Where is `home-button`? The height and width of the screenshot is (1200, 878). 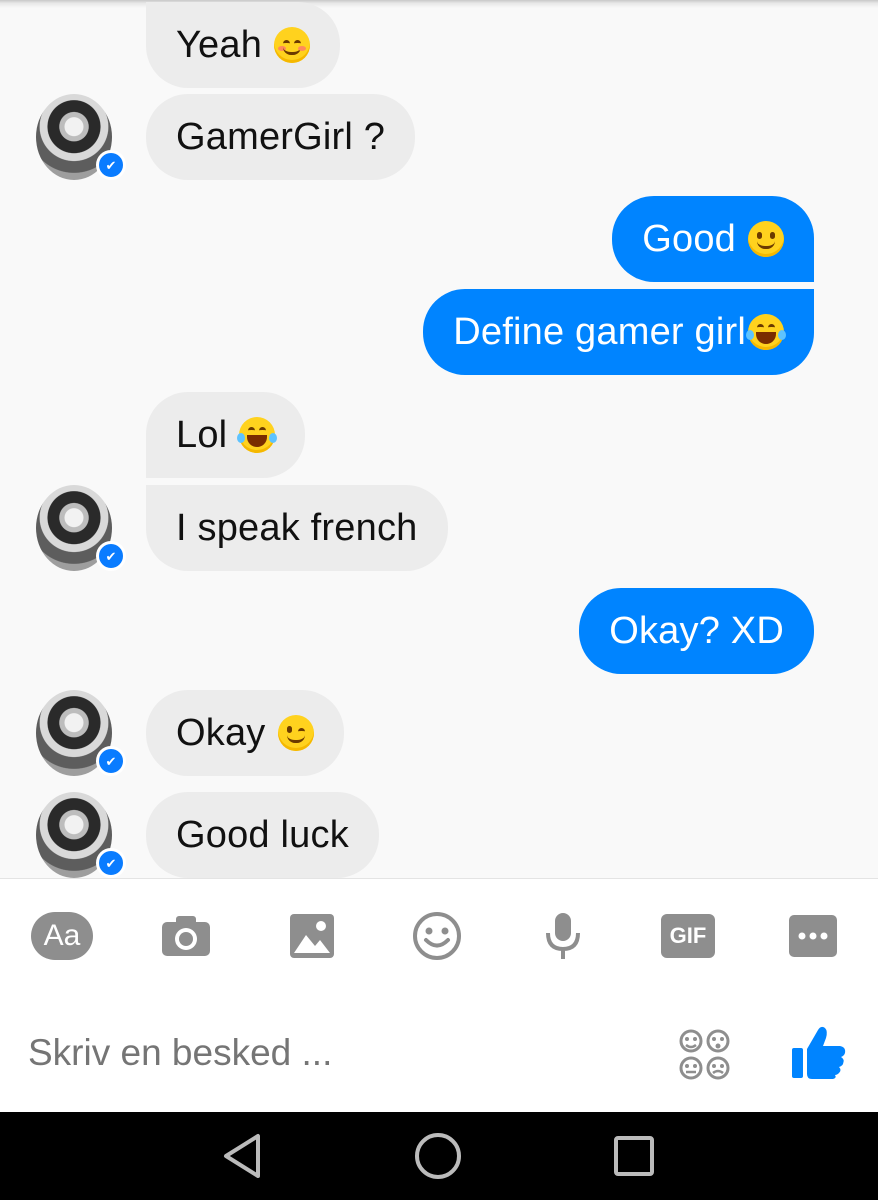 home-button is located at coordinates (438, 1156).